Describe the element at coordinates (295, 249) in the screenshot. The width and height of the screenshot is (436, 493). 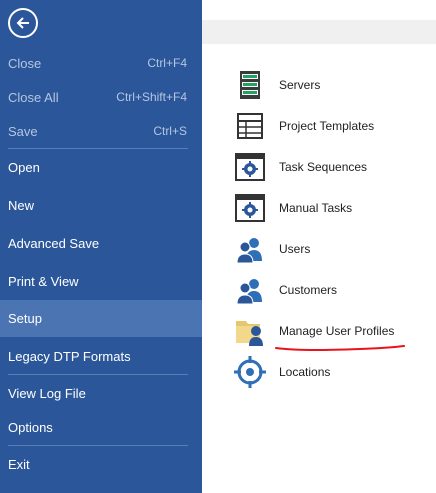
I see `setup-item-label: Users` at that location.